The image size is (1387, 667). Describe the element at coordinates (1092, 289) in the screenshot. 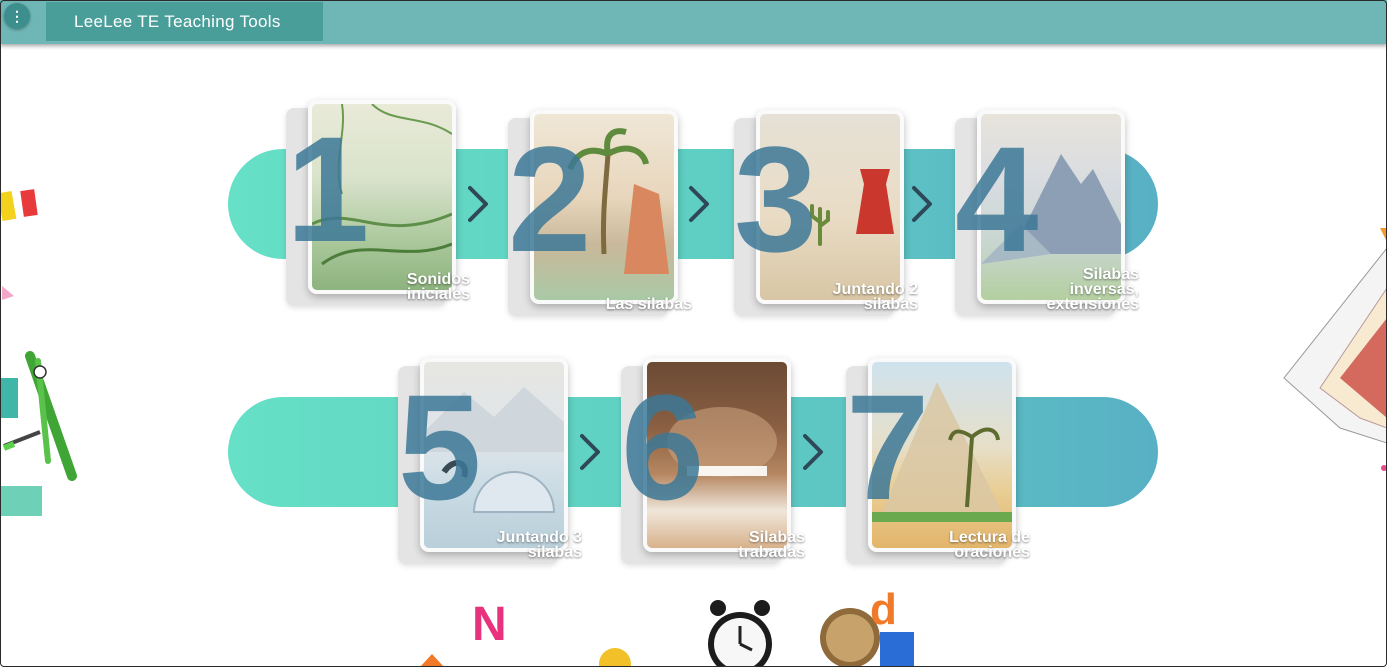

I see `level-title: Silabas inversas, extensiones` at that location.